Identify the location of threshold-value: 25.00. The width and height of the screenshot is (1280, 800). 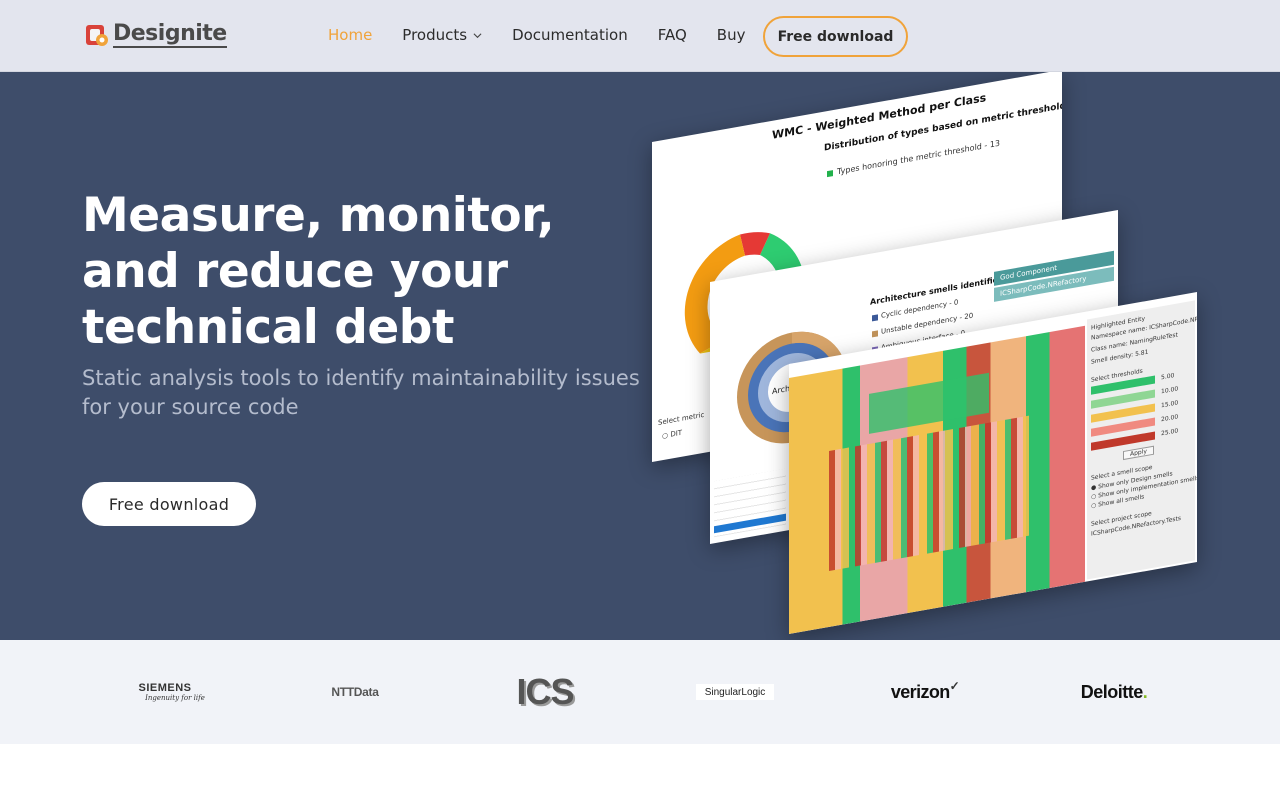
(1170, 432).